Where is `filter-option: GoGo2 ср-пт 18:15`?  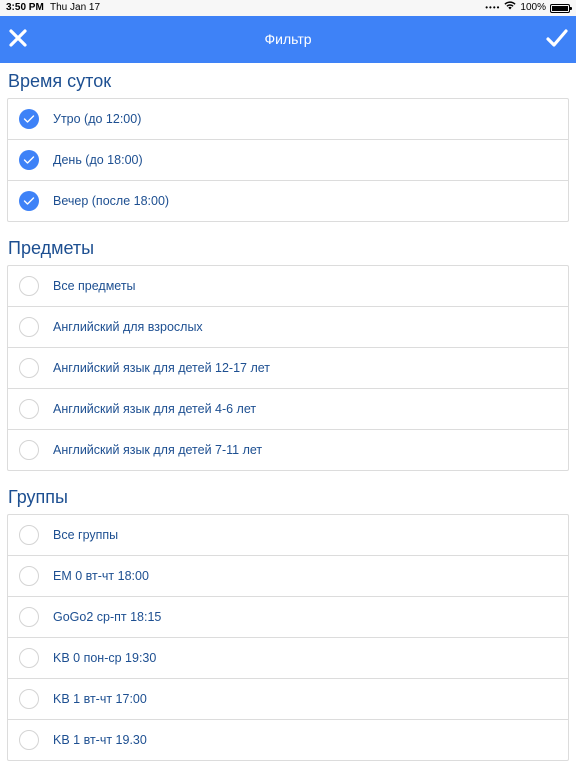
filter-option: GoGo2 ср-пт 18:15 is located at coordinates (288, 616).